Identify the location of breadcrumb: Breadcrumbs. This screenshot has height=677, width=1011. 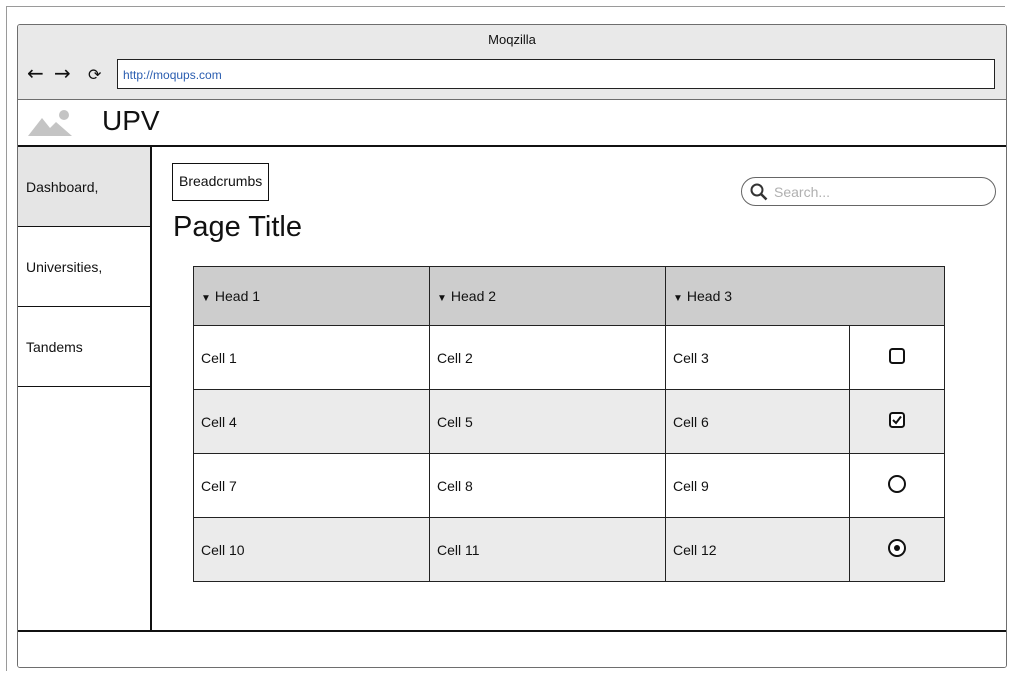
(221, 182).